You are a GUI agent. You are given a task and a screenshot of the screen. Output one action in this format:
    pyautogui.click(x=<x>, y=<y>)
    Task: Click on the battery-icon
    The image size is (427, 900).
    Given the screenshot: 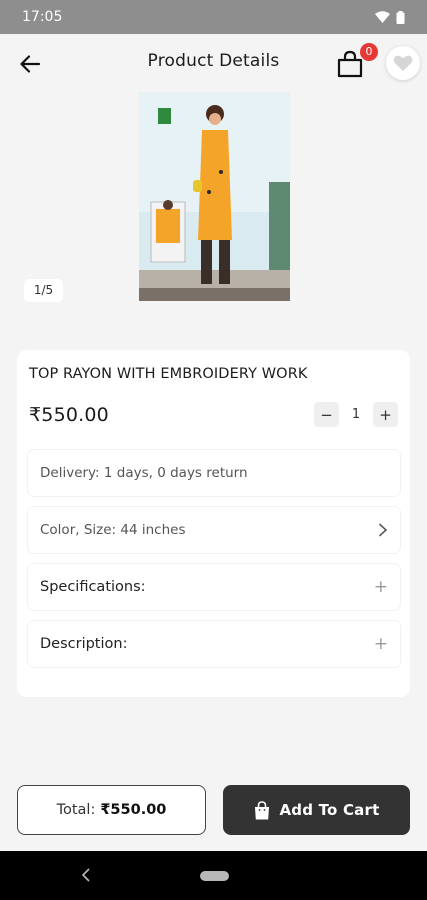 What is the action you would take?
    pyautogui.click(x=400, y=17)
    